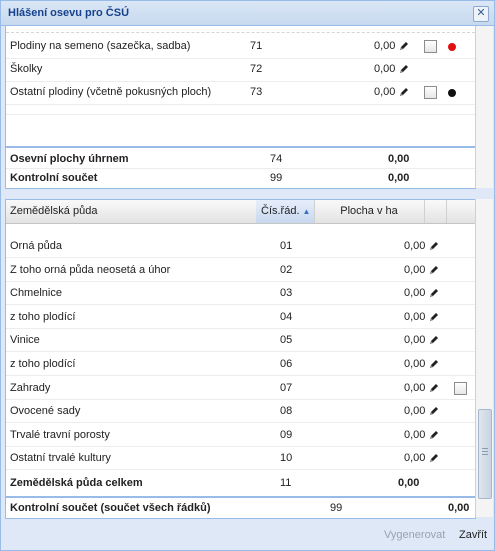 The width and height of the screenshot is (495, 551). What do you see at coordinates (286, 435) in the screenshot?
I see `row-number: 09` at bounding box center [286, 435].